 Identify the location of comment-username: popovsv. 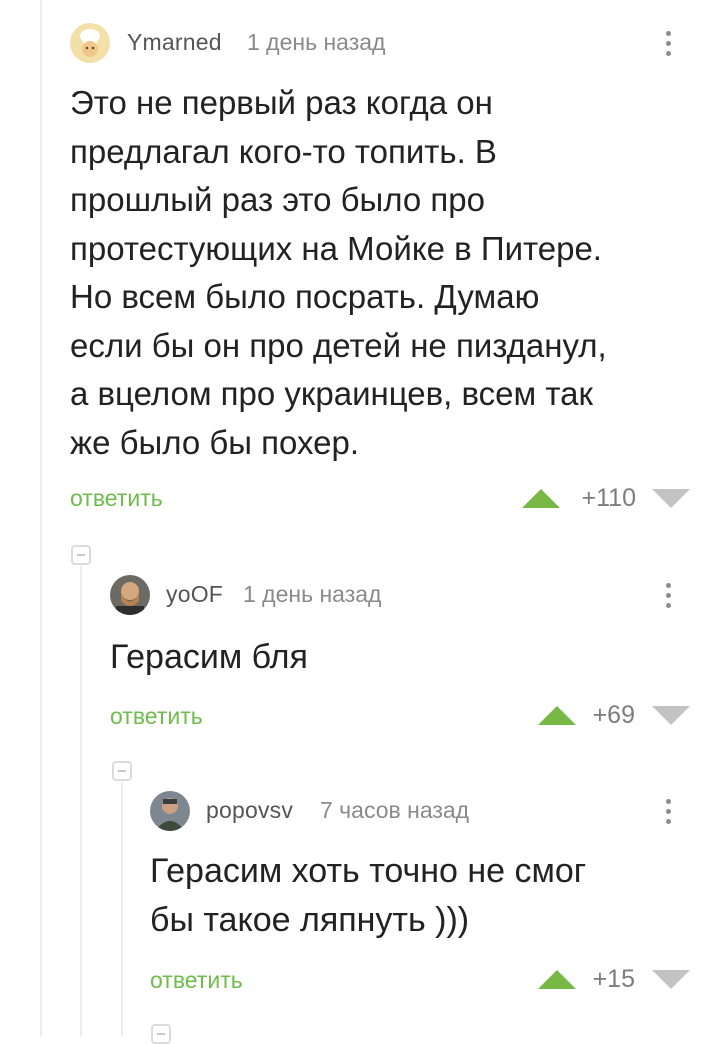
(249, 810).